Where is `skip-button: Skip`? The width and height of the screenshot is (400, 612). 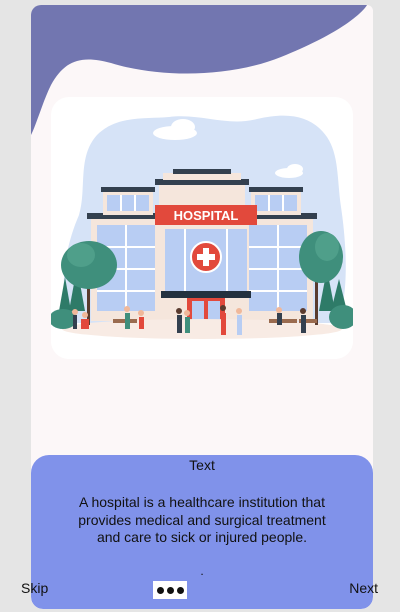 skip-button: Skip is located at coordinates (34, 588).